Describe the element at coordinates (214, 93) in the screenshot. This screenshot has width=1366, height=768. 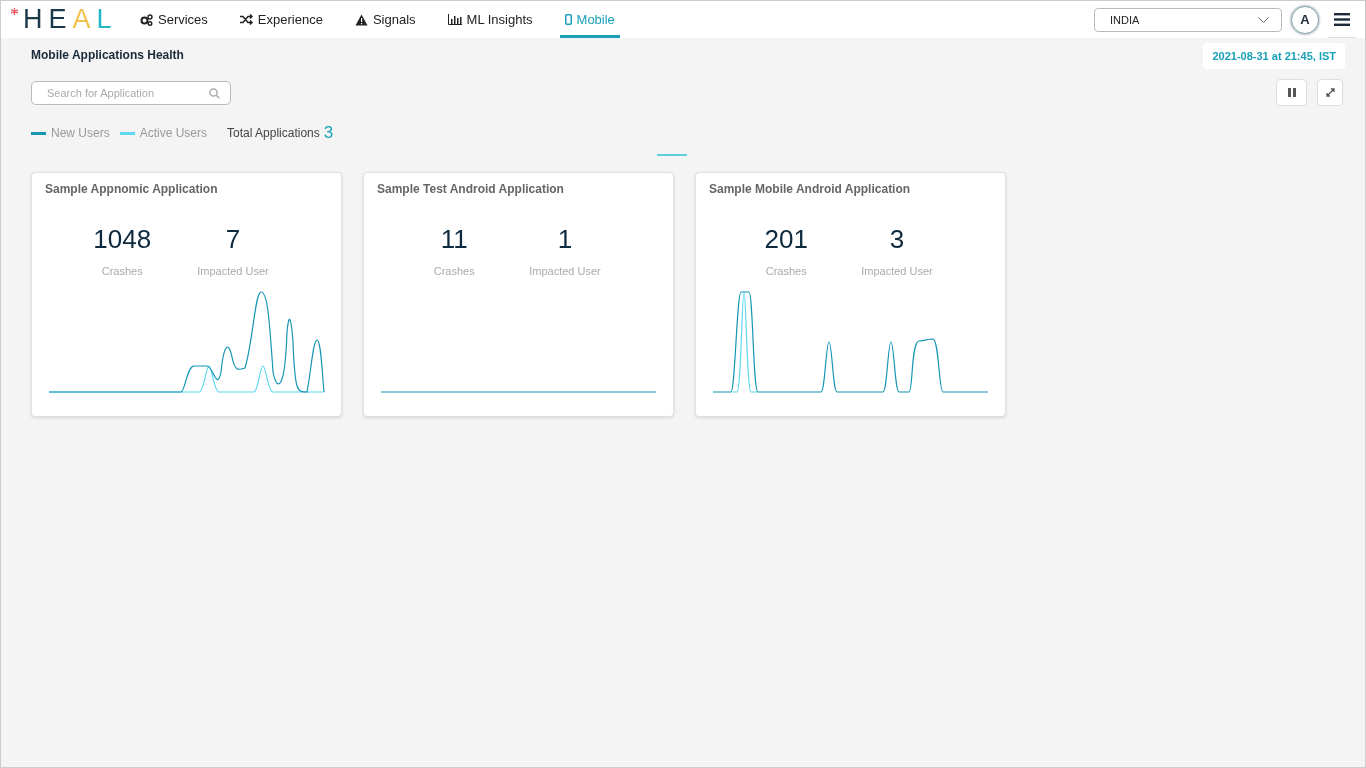
I see `search-icon` at that location.